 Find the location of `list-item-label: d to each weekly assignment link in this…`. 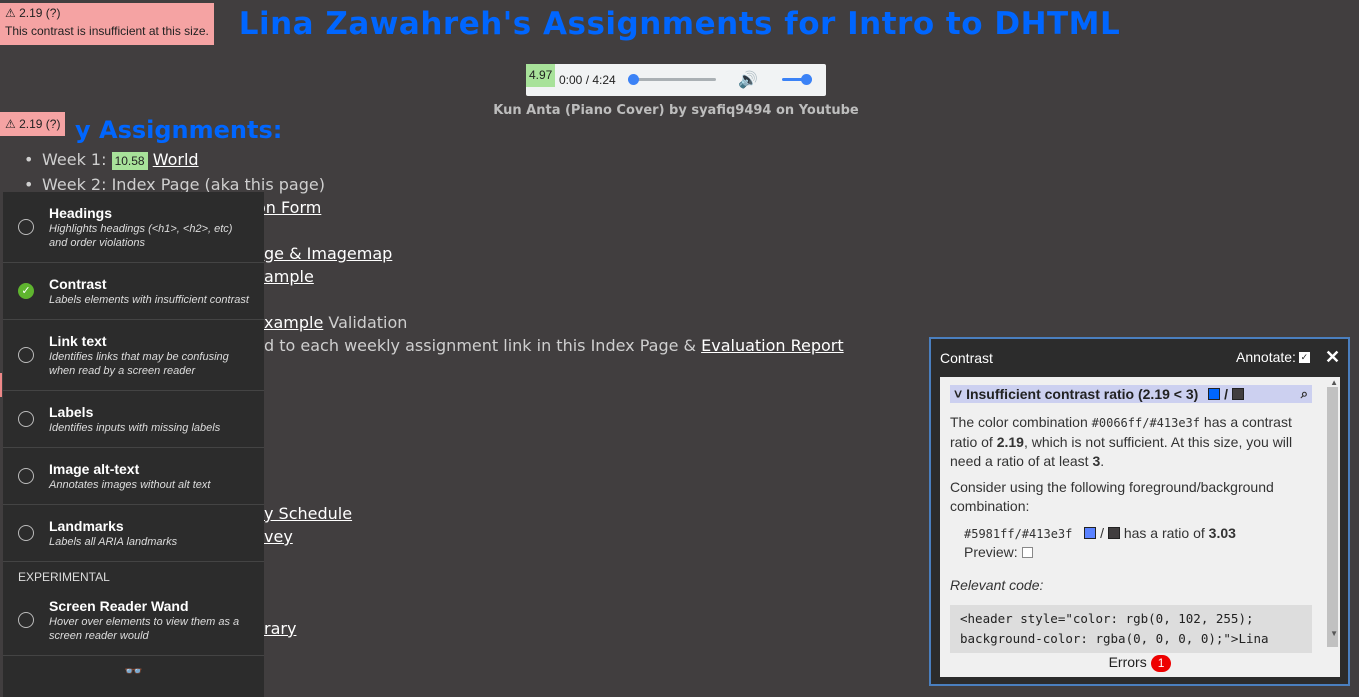

list-item-label: d to each weekly assignment link in this… is located at coordinates (483, 345).